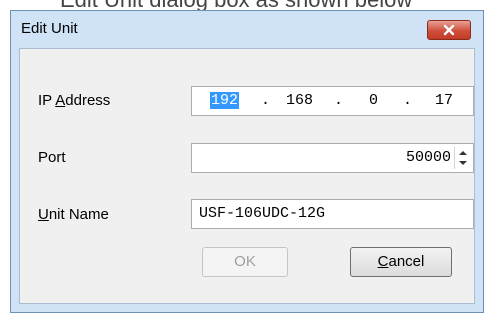  Describe the element at coordinates (462, 158) in the screenshot. I see `spin-up-down-icon` at that location.